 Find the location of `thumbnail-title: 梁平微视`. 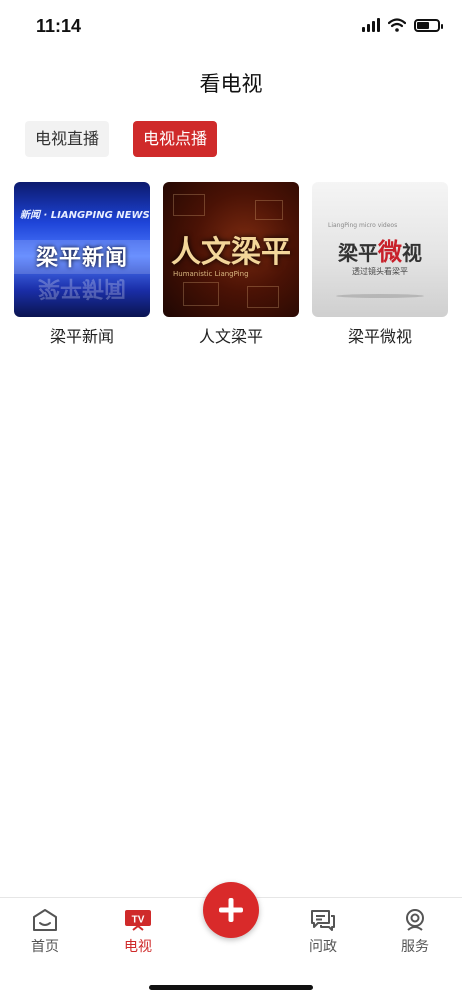

thumbnail-title: 梁平微视 is located at coordinates (380, 251).